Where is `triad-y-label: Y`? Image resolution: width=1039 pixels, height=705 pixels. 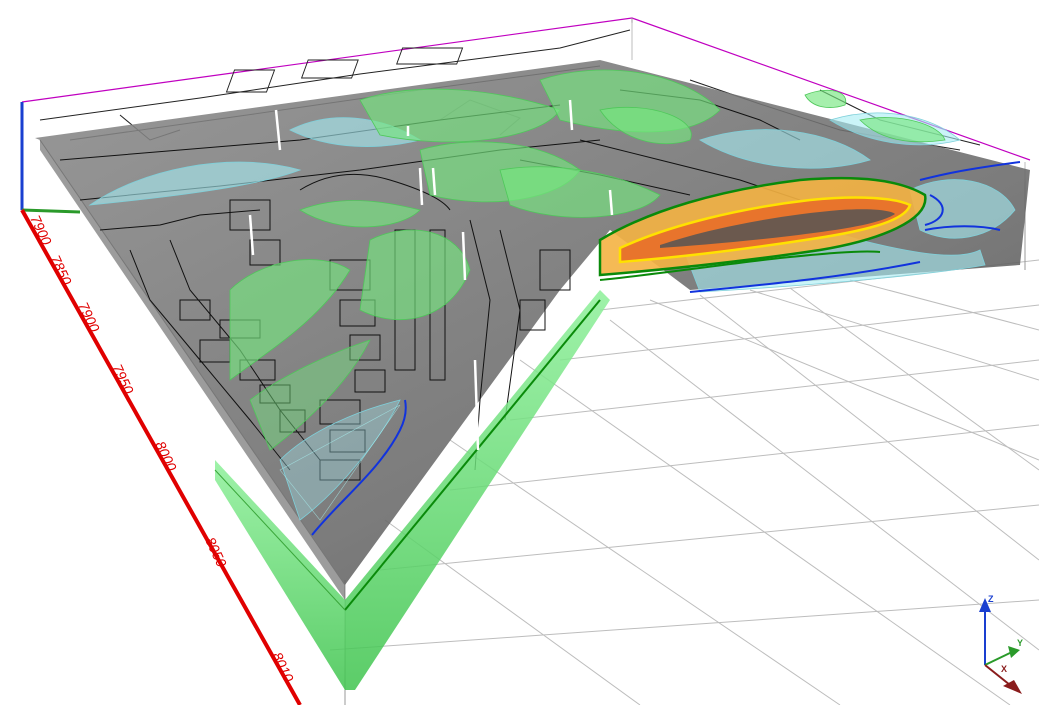
triad-y-label: Y is located at coordinates (1020, 643).